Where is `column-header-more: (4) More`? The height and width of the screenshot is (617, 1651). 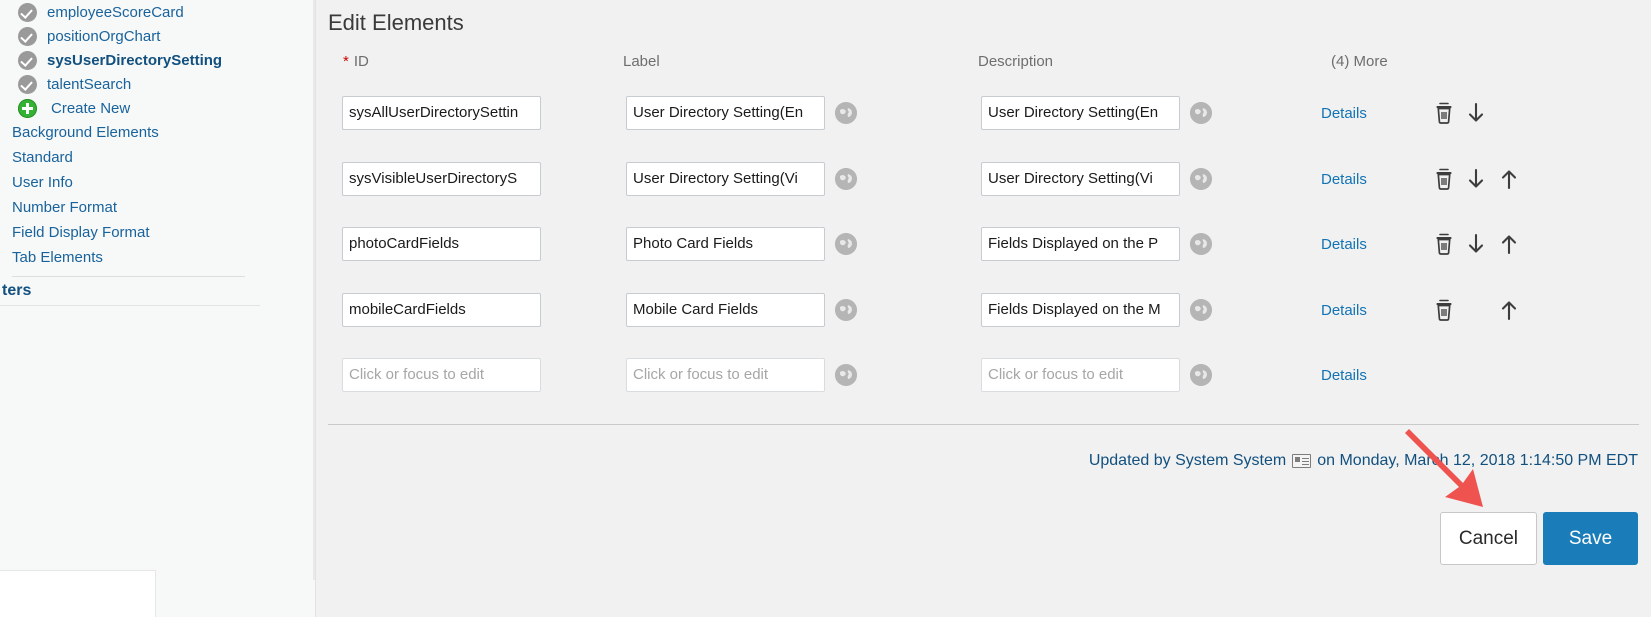 column-header-more: (4) More is located at coordinates (1359, 61).